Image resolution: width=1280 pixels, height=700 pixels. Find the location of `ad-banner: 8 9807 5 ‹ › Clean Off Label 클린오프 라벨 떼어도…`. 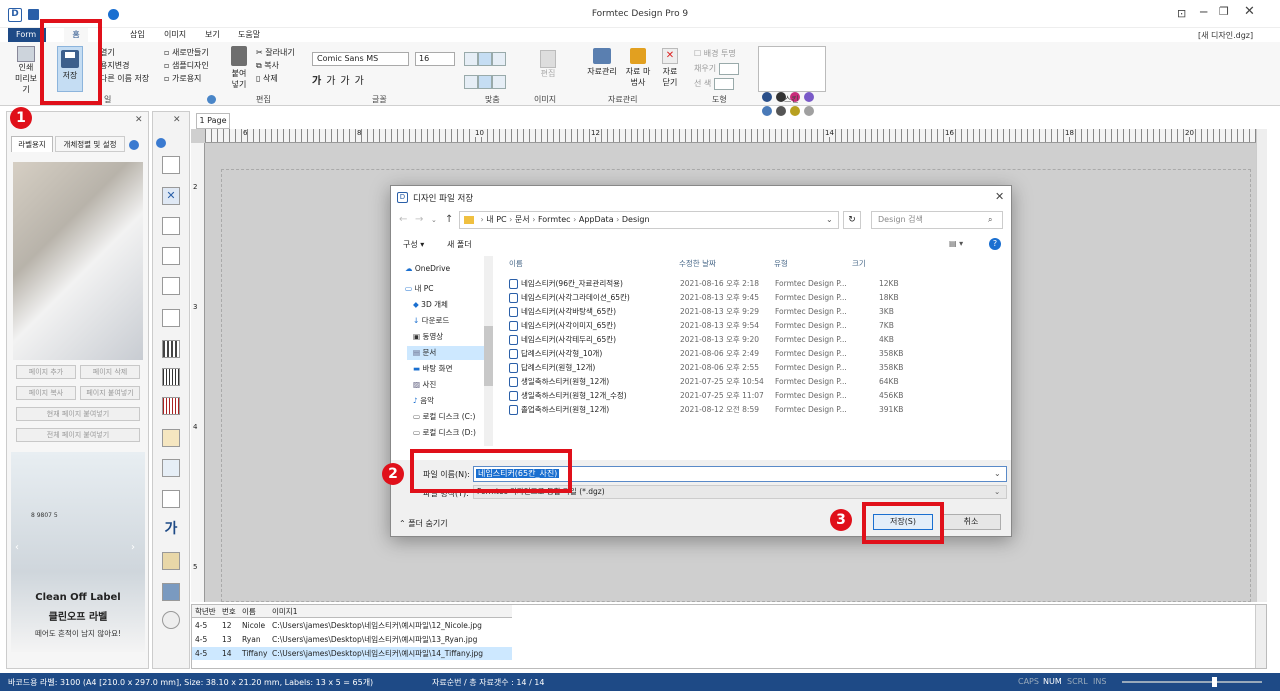

ad-banner: 8 9807 5 ‹ › Clean Off Label 클린오프 라벨 떼어도… is located at coordinates (78, 552).